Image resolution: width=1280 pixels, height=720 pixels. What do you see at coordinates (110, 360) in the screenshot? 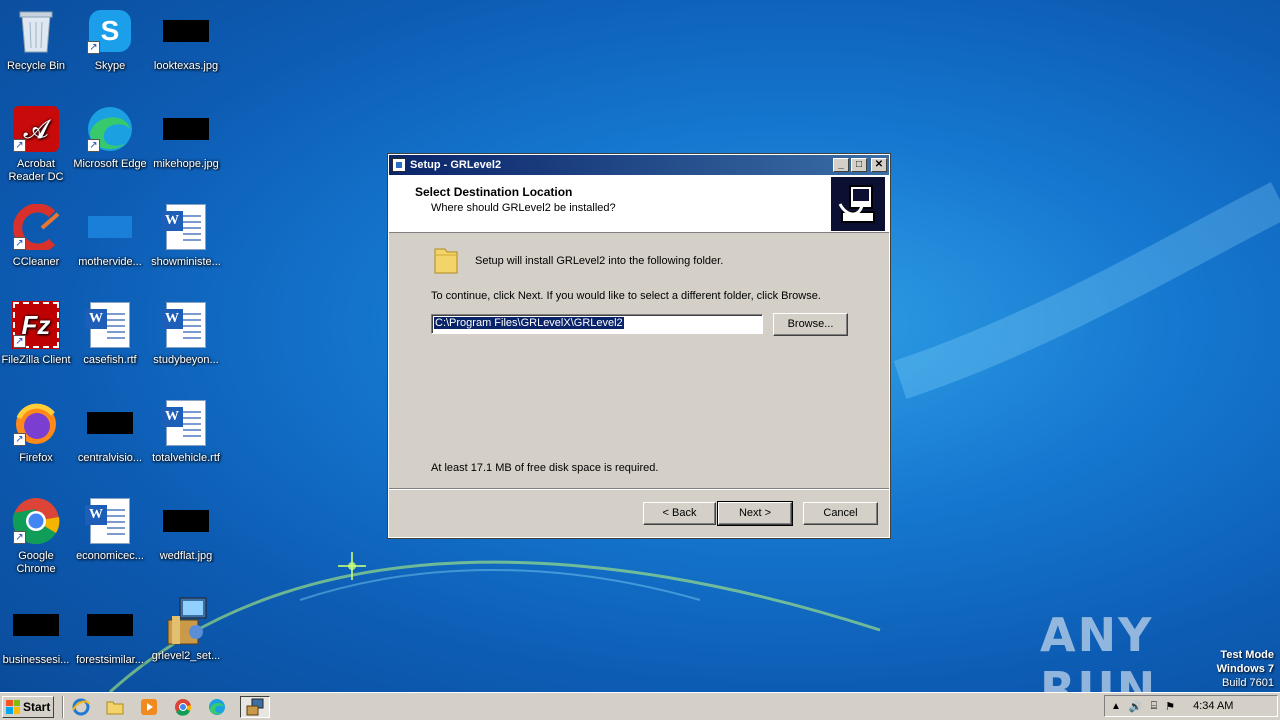
I see `desktop-icon-label: casefish.rtf` at bounding box center [110, 360].